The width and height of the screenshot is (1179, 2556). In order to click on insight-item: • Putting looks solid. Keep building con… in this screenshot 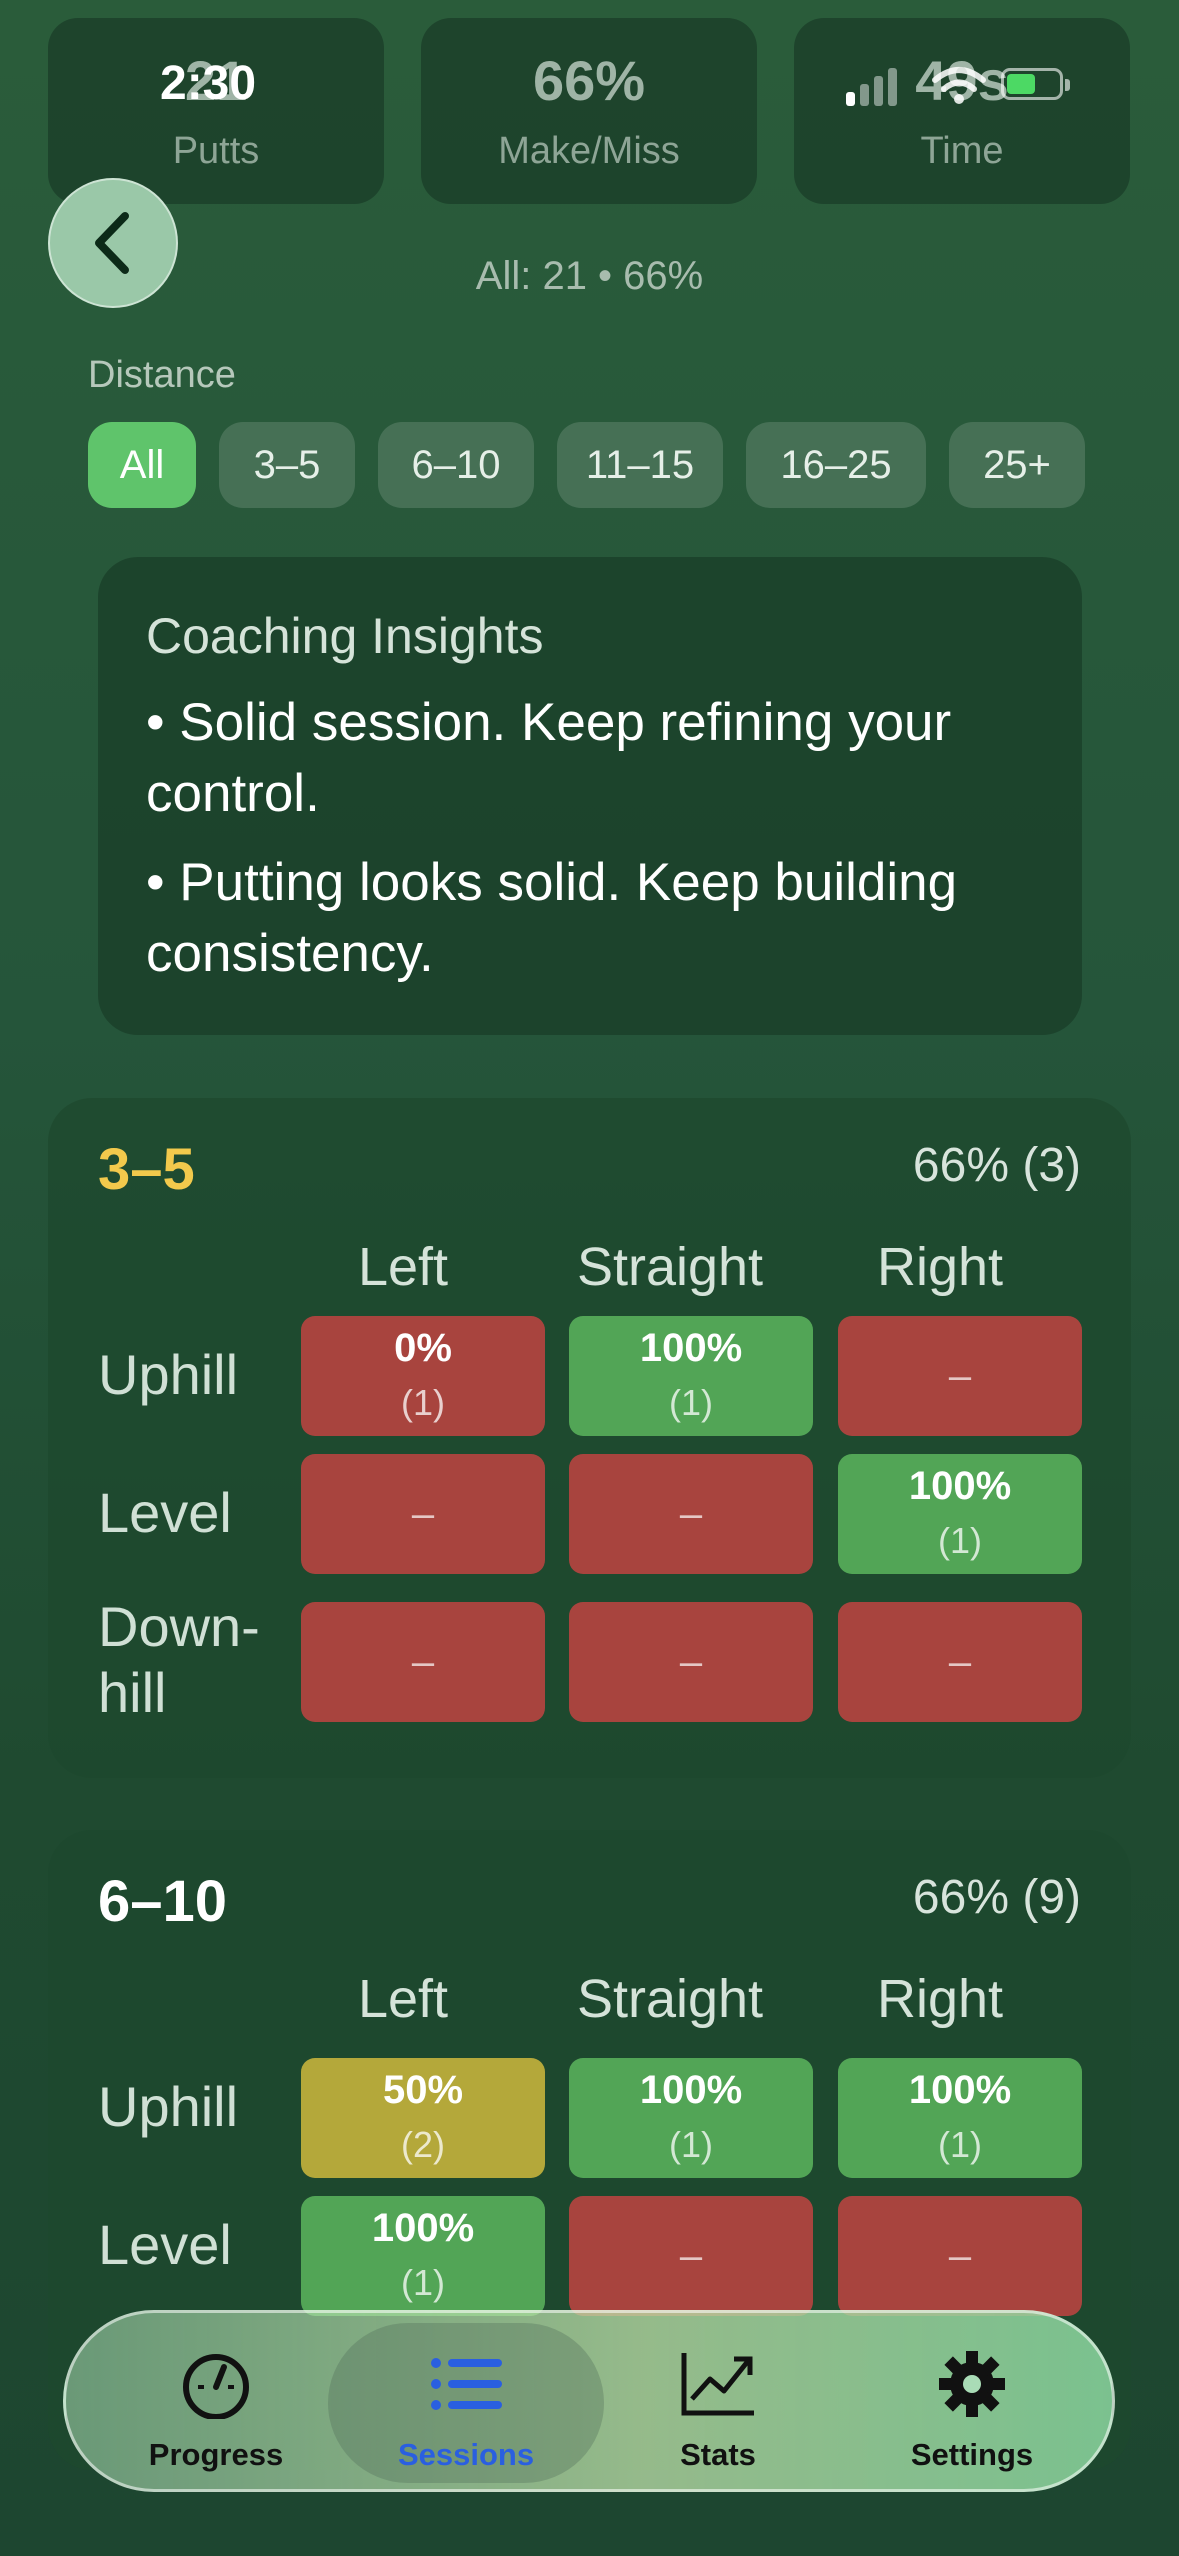, I will do `click(552, 918)`.